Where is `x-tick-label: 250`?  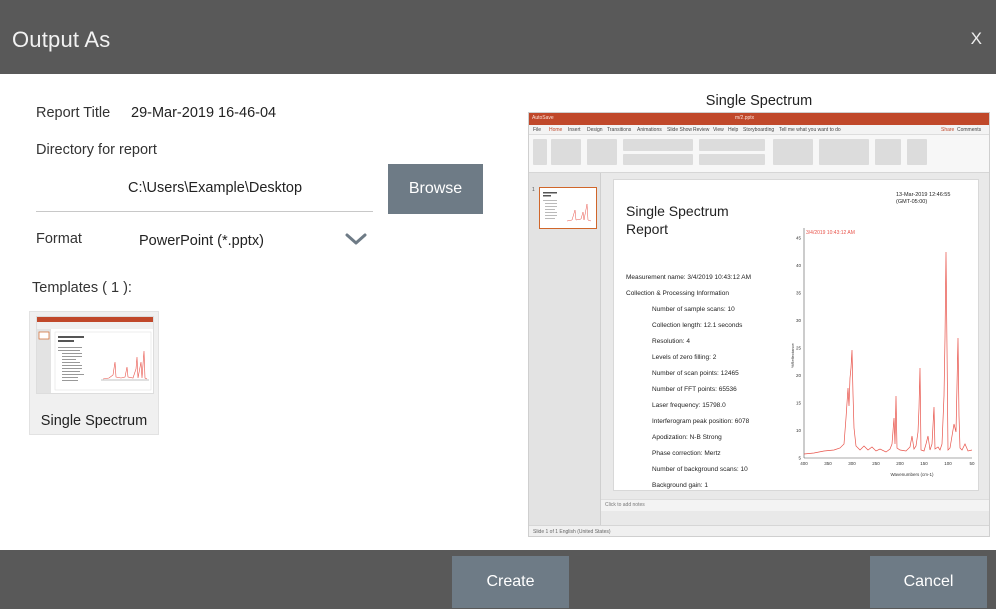
x-tick-label: 250 is located at coordinates (876, 463).